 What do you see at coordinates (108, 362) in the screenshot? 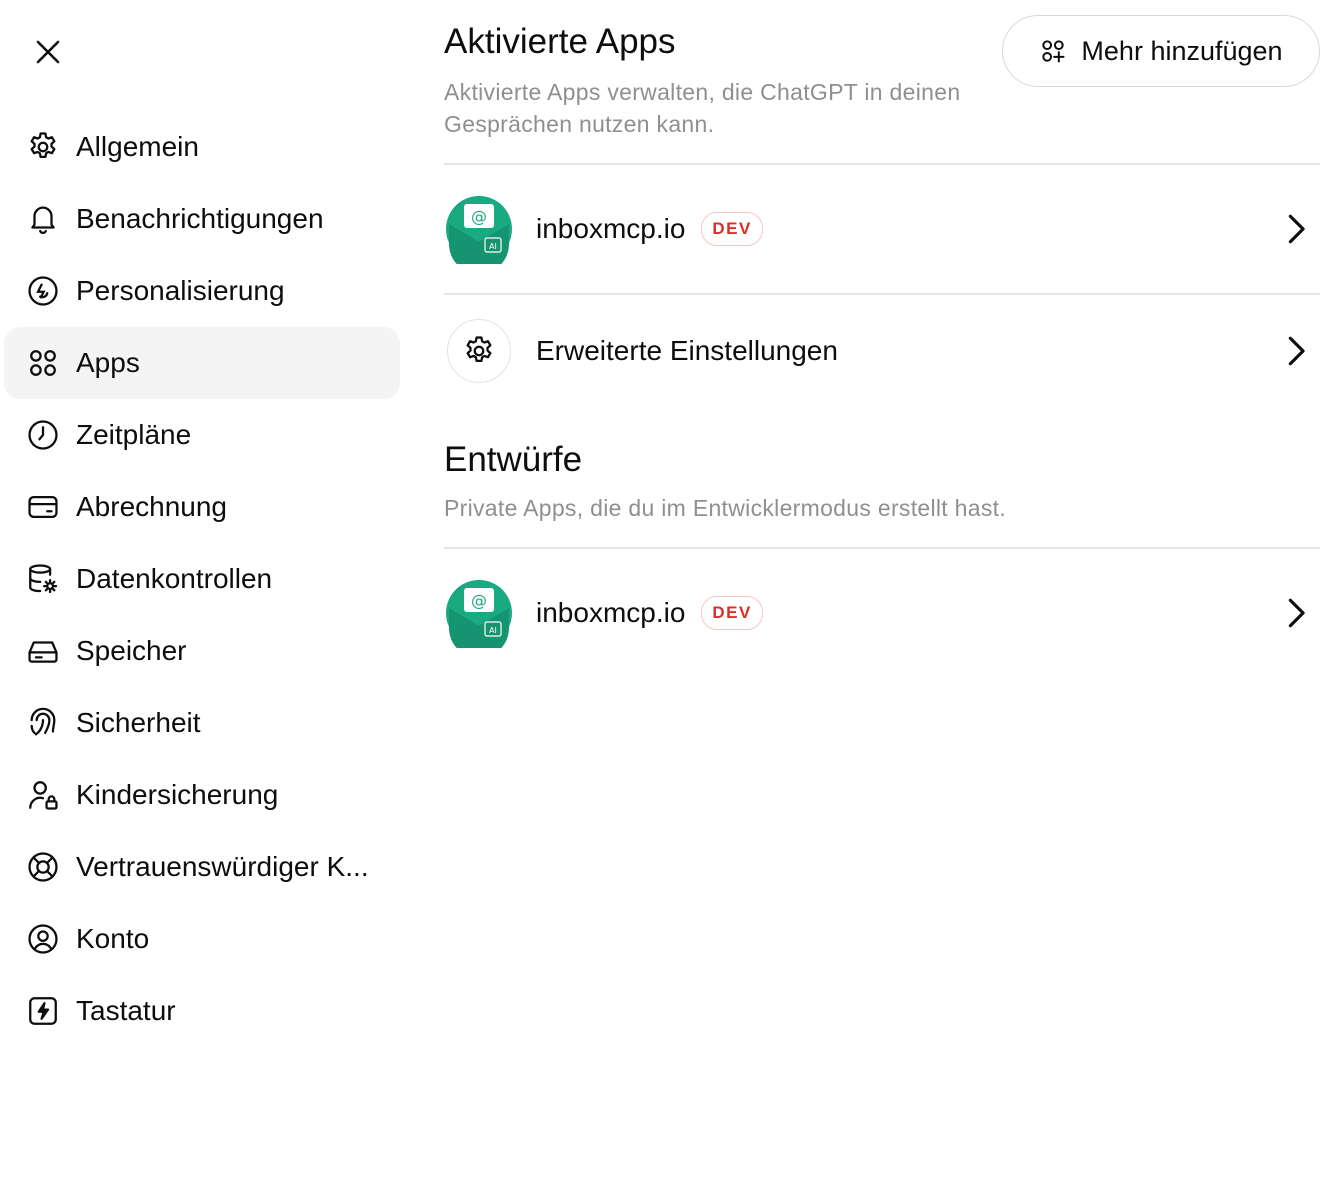
I see `sidebar-item-label: Apps` at bounding box center [108, 362].